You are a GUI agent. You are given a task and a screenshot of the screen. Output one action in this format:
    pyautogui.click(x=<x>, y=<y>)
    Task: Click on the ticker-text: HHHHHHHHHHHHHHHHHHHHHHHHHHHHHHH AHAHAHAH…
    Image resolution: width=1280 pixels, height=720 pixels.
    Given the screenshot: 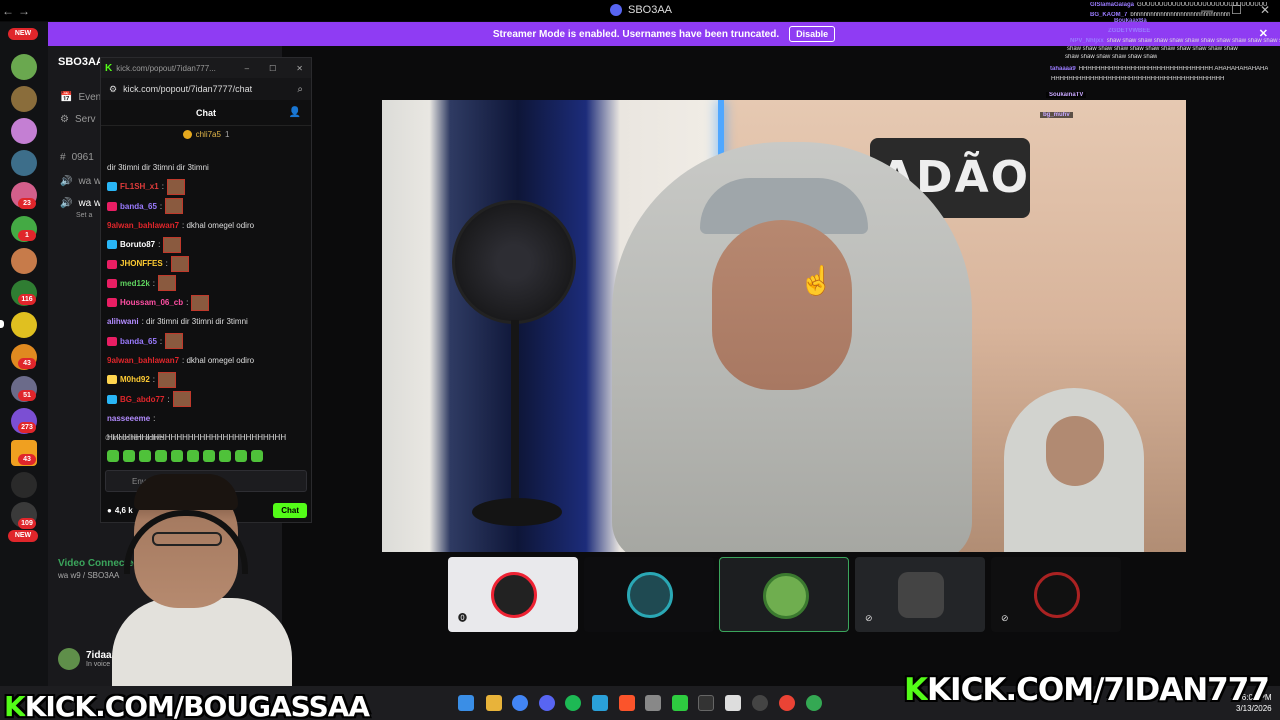 What is the action you would take?
    pyautogui.click(x=1173, y=69)
    